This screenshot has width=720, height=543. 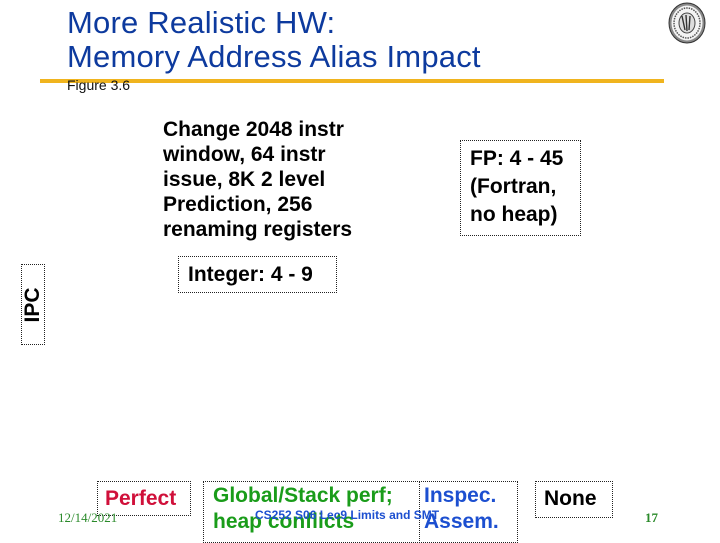 I want to click on ipc-axis-label: IPC, so click(x=33, y=304).